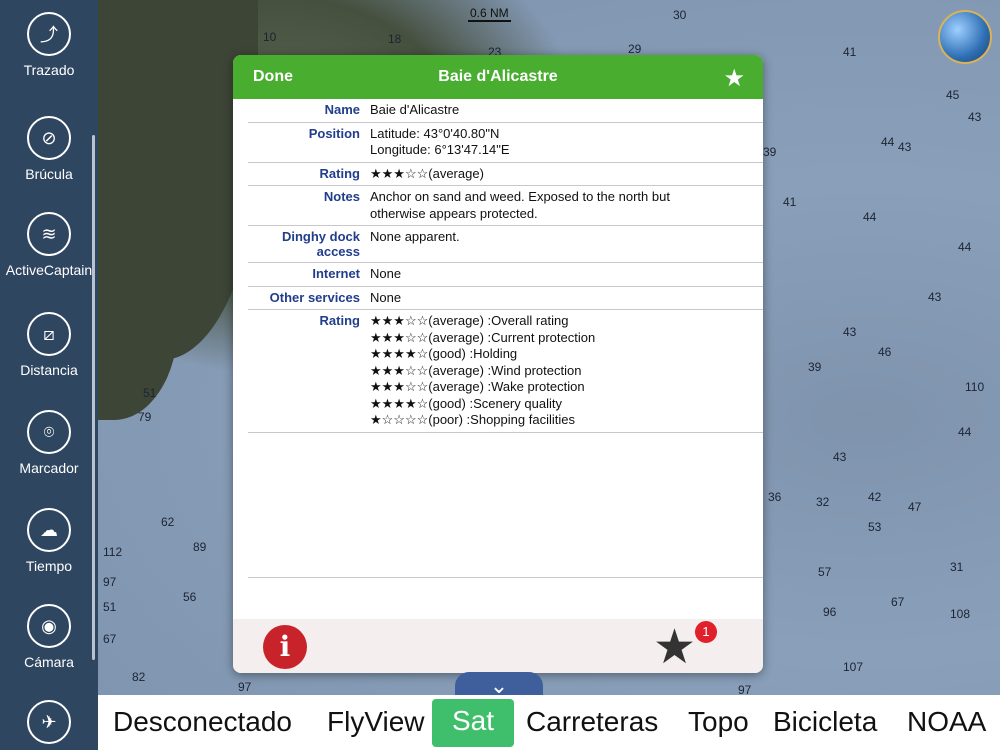  I want to click on detail-value-line: ★★★☆☆(average) :Wind protection, so click(476, 370).